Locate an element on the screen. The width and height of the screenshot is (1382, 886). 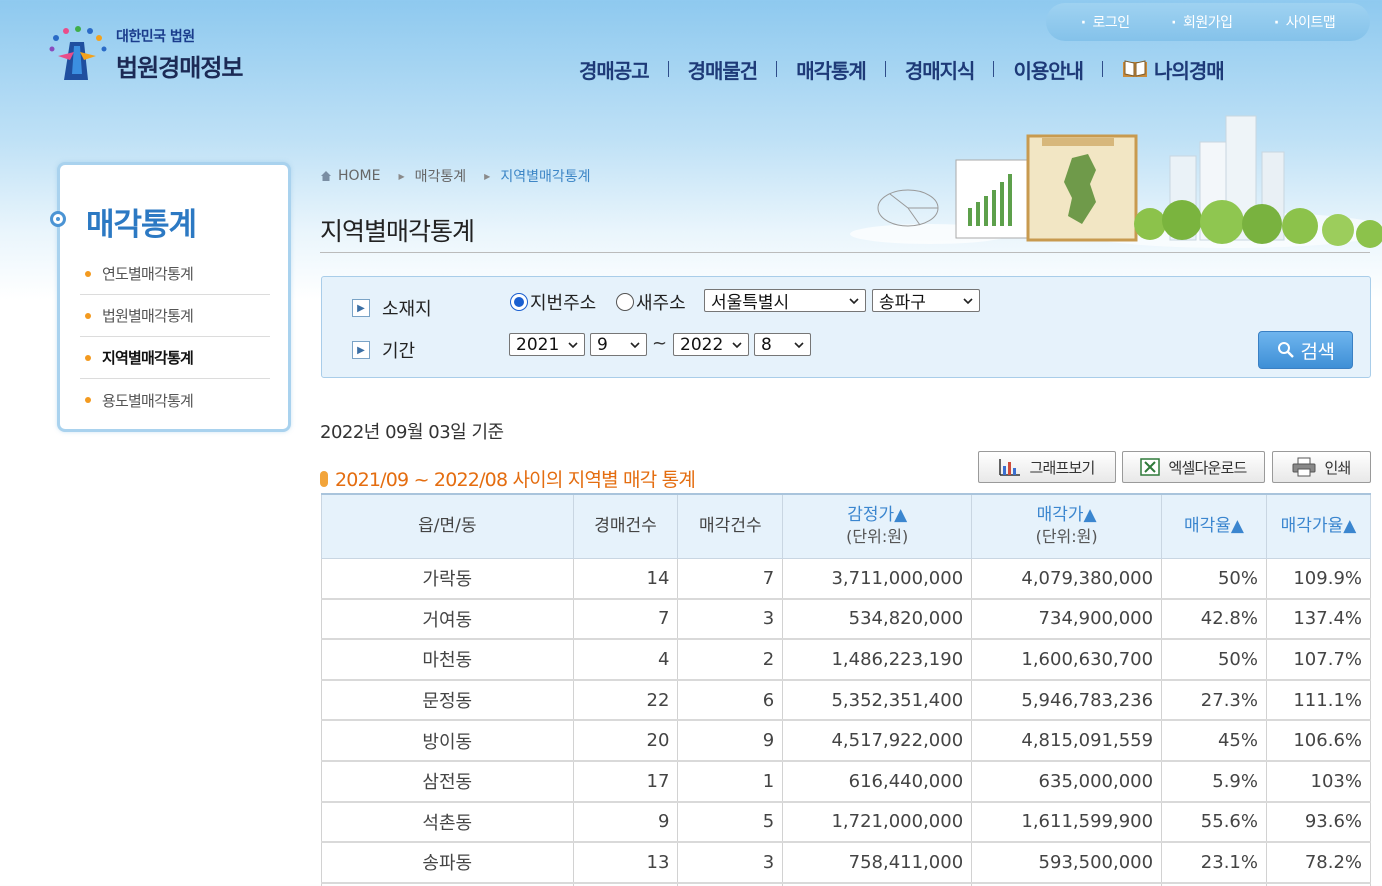
cell-sale-price: 1,611,599,900 is located at coordinates (1067, 822).